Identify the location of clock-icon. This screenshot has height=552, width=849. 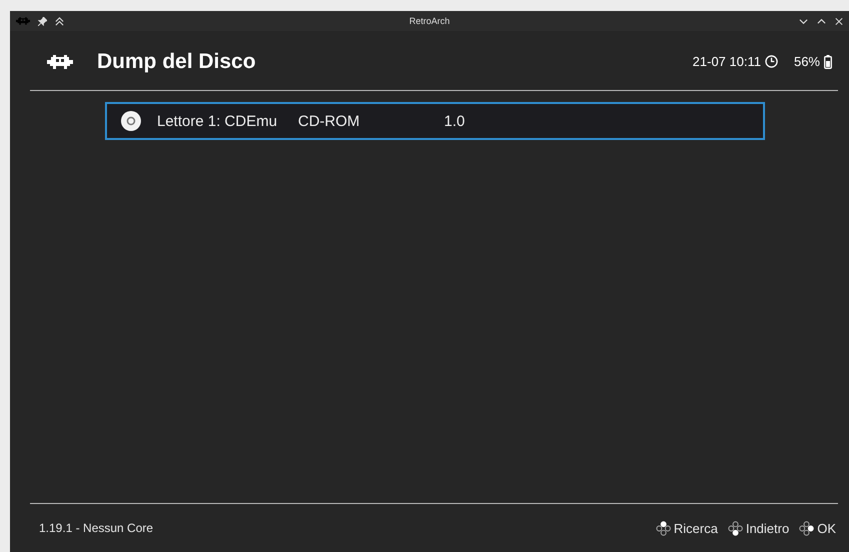
(771, 61).